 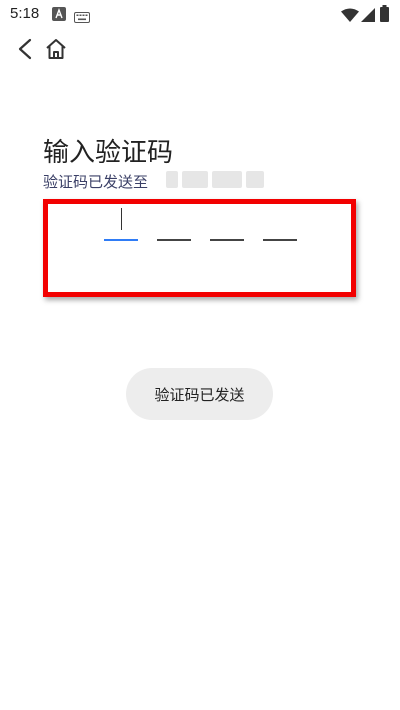 I want to click on app-notification-icon, so click(x=59, y=15).